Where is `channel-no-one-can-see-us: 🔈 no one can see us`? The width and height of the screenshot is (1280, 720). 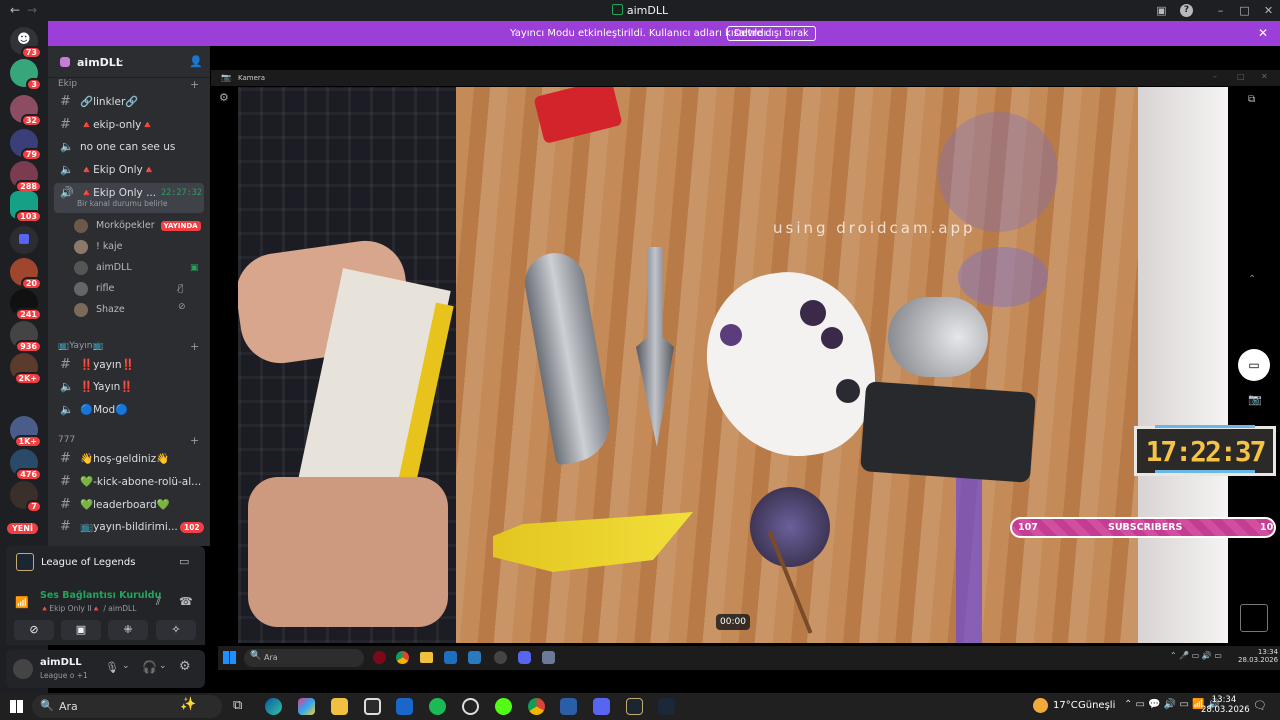 channel-no-one-can-see-us: 🔈 no one can see us is located at coordinates (129, 147).